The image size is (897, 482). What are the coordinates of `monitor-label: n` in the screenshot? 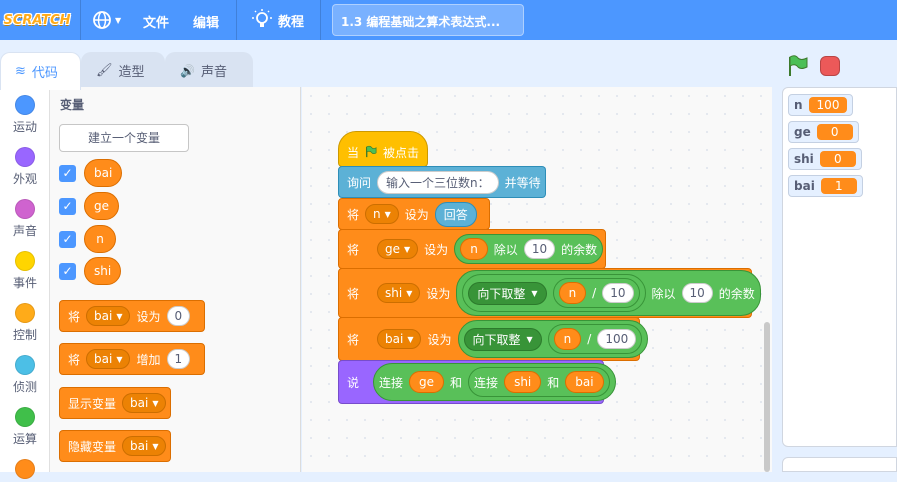 It's located at (798, 105).